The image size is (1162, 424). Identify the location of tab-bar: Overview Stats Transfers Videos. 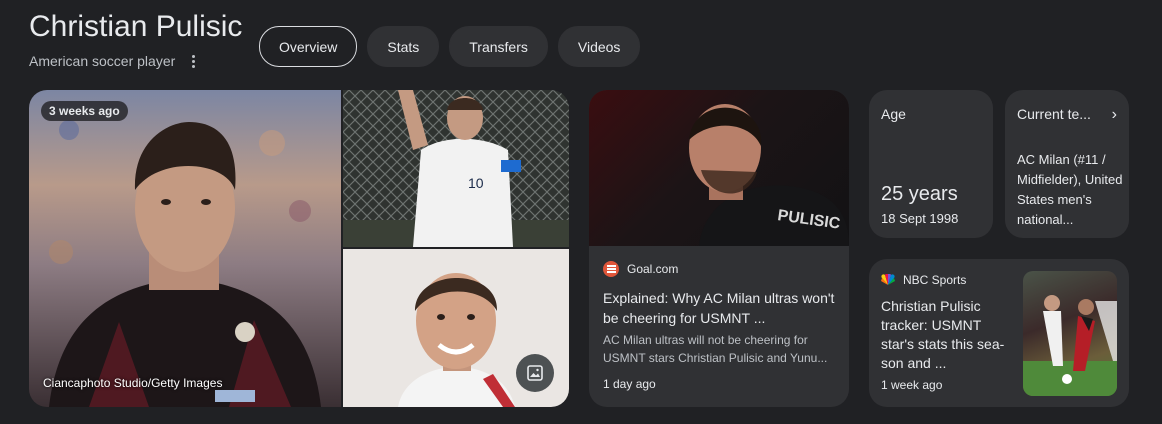
(450, 46).